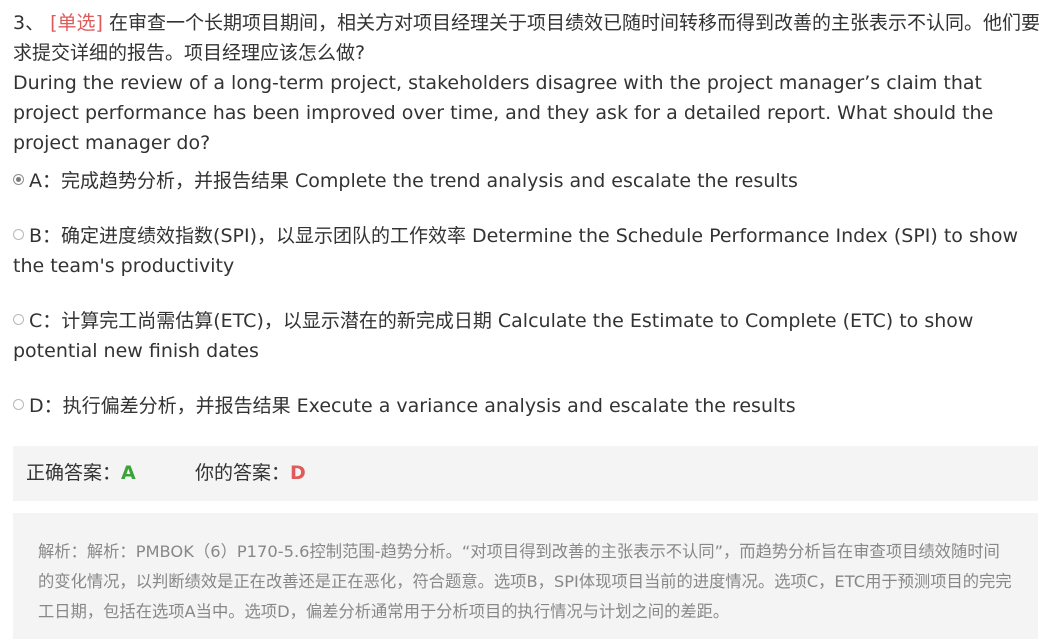 This screenshot has width=1046, height=639. I want to click on correct-answer: 正确答案：A, so click(81, 473).